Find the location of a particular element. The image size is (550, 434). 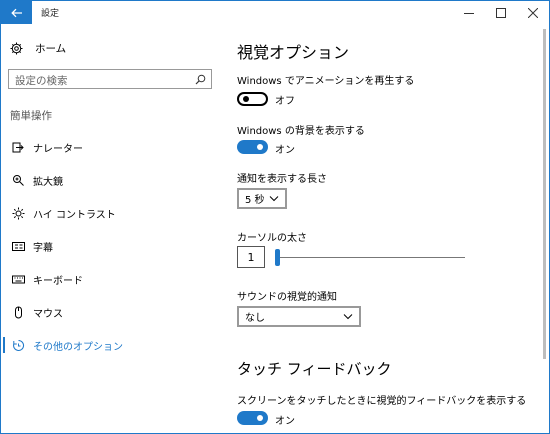

slider-thumb is located at coordinates (277, 257).